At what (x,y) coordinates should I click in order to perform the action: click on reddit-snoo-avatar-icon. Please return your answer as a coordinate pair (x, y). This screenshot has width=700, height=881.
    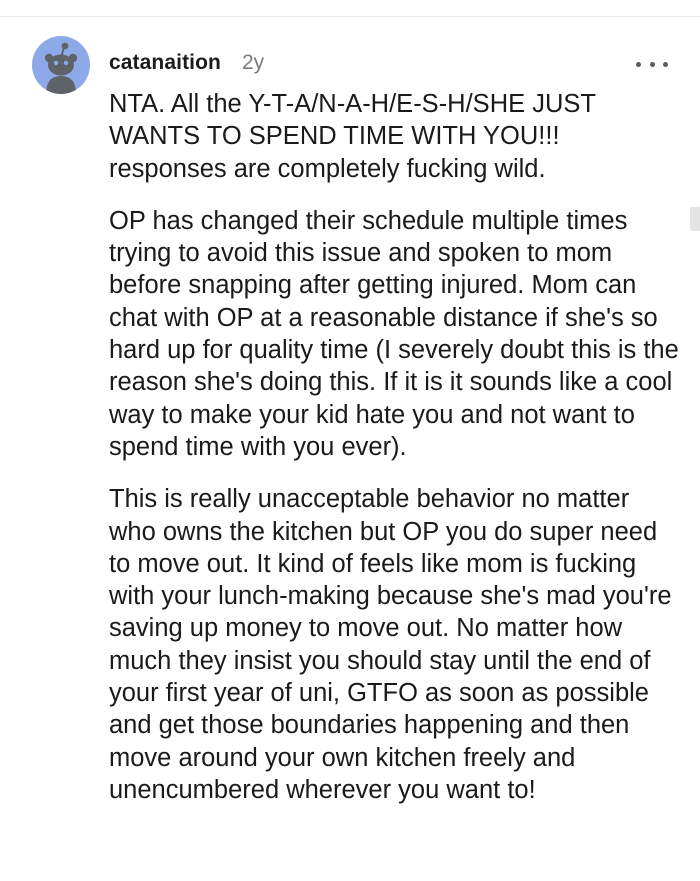
    Looking at the image, I should click on (61, 68).